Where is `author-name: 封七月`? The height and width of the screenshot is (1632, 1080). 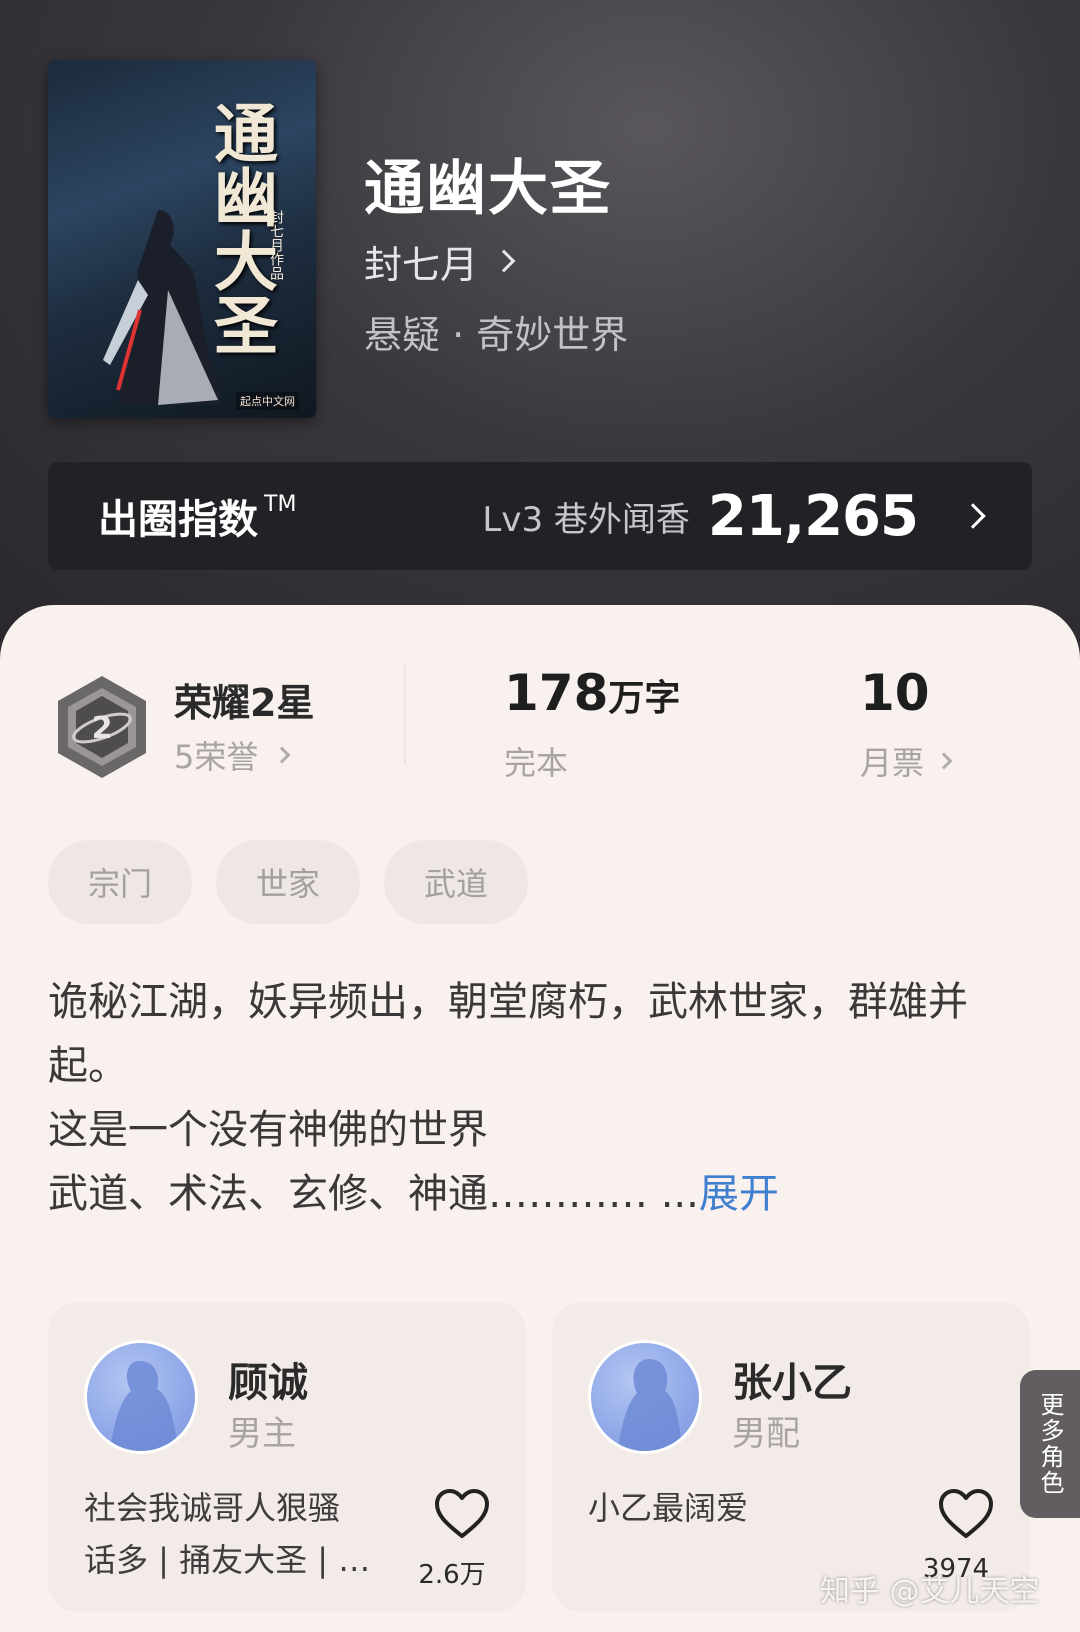 author-name: 封七月 is located at coordinates (421, 264).